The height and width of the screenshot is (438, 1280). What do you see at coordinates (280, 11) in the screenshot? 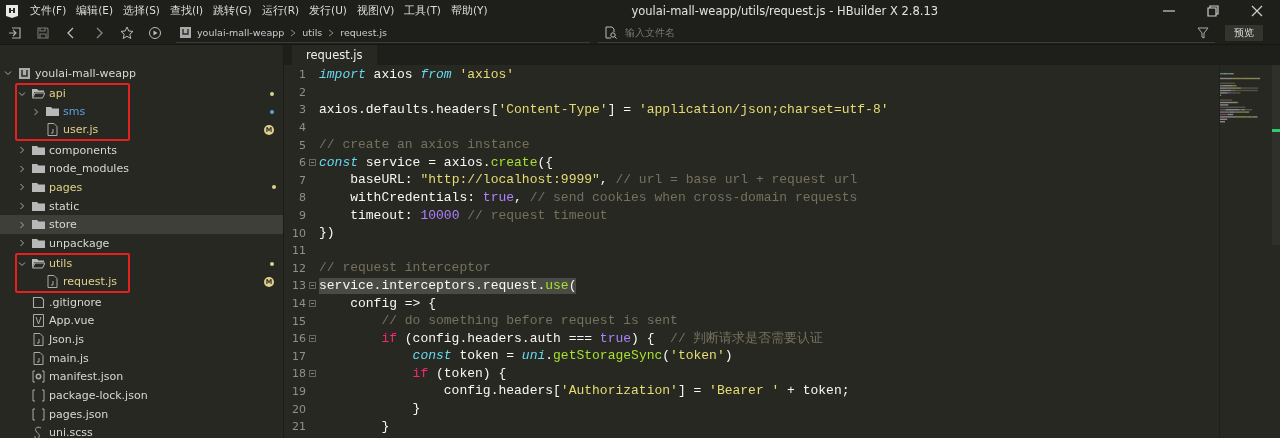
I see `menu-item: 运行(R)` at bounding box center [280, 11].